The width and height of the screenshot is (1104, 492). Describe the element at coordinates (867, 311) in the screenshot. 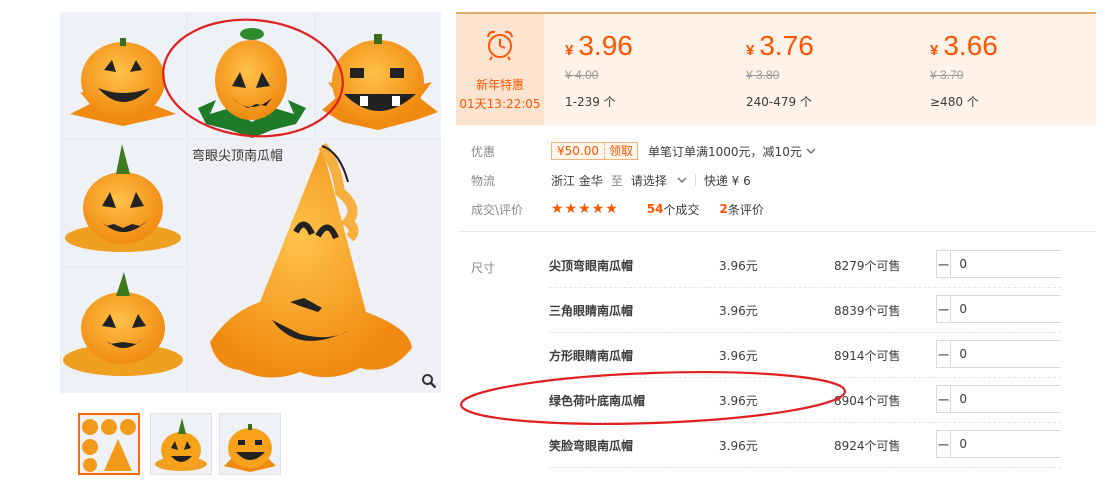

I see `sku-stock: 8839个可售` at that location.